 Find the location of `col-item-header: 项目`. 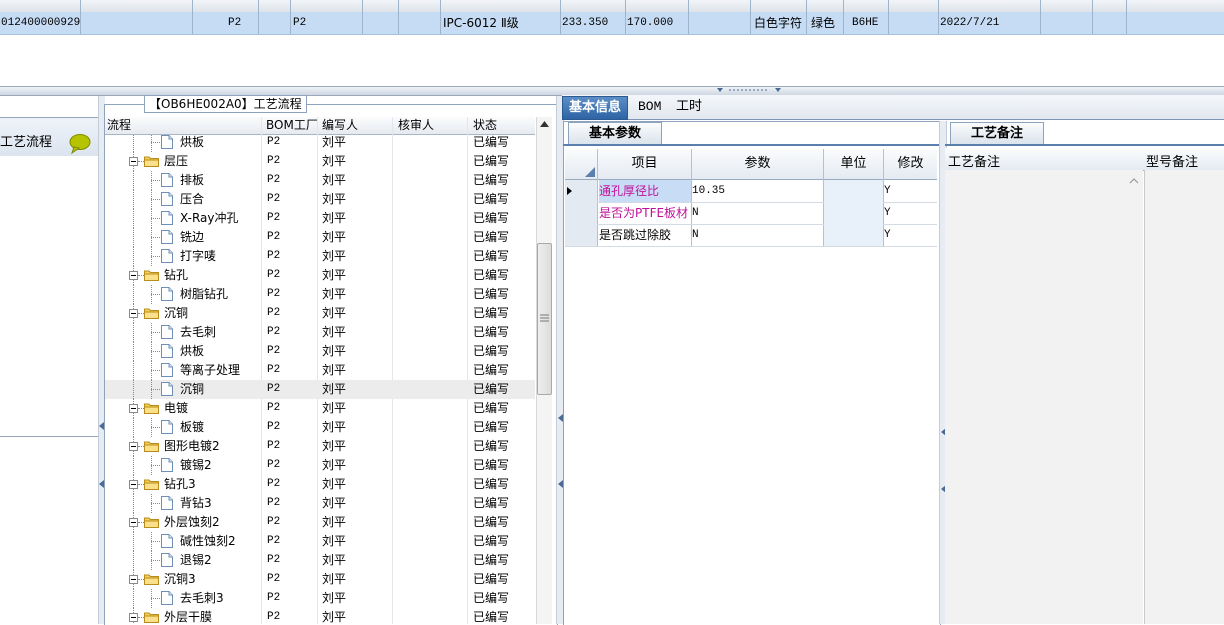

col-item-header: 项目 is located at coordinates (644, 164).